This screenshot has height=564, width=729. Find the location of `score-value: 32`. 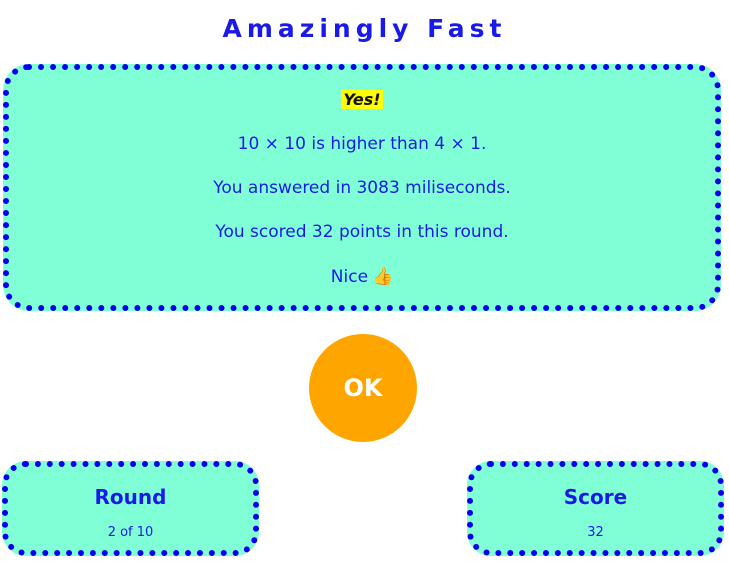

score-value: 32 is located at coordinates (595, 532).